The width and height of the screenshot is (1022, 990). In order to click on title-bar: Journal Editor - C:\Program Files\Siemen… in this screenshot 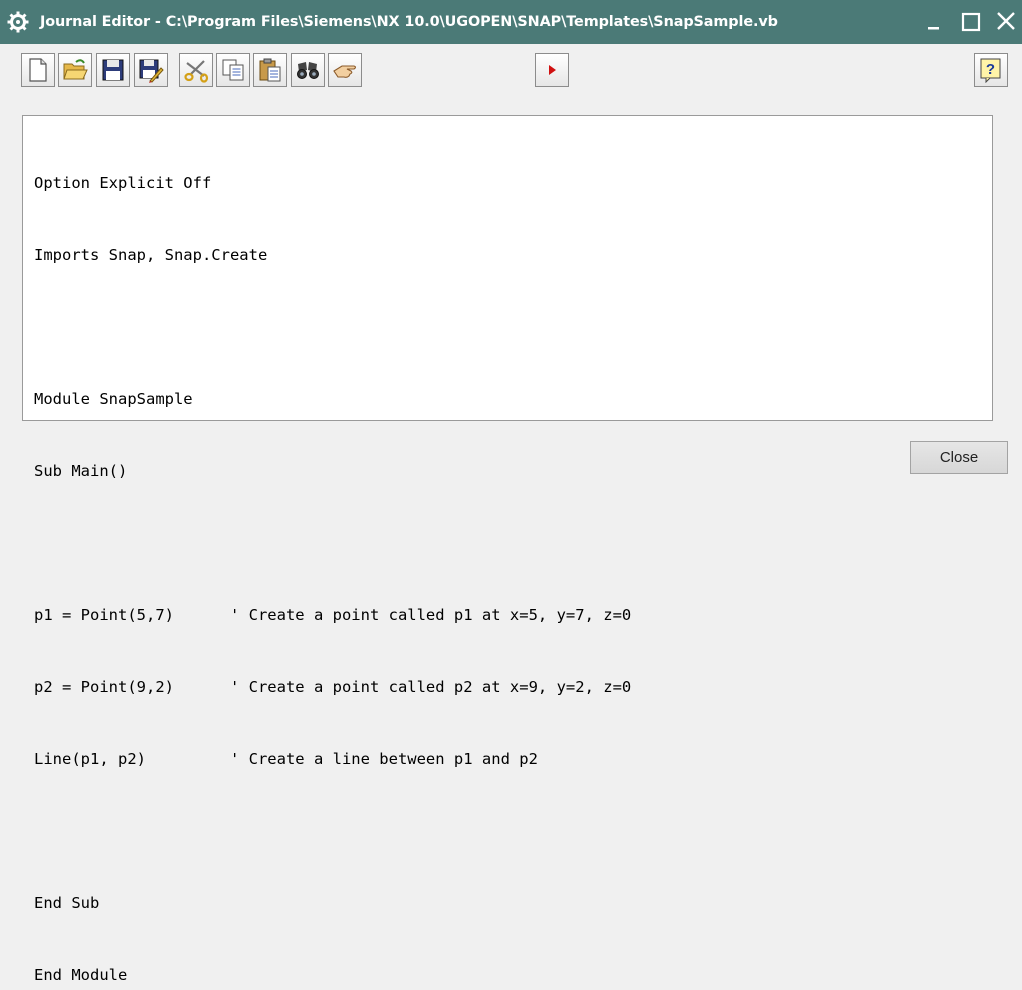, I will do `click(511, 22)`.